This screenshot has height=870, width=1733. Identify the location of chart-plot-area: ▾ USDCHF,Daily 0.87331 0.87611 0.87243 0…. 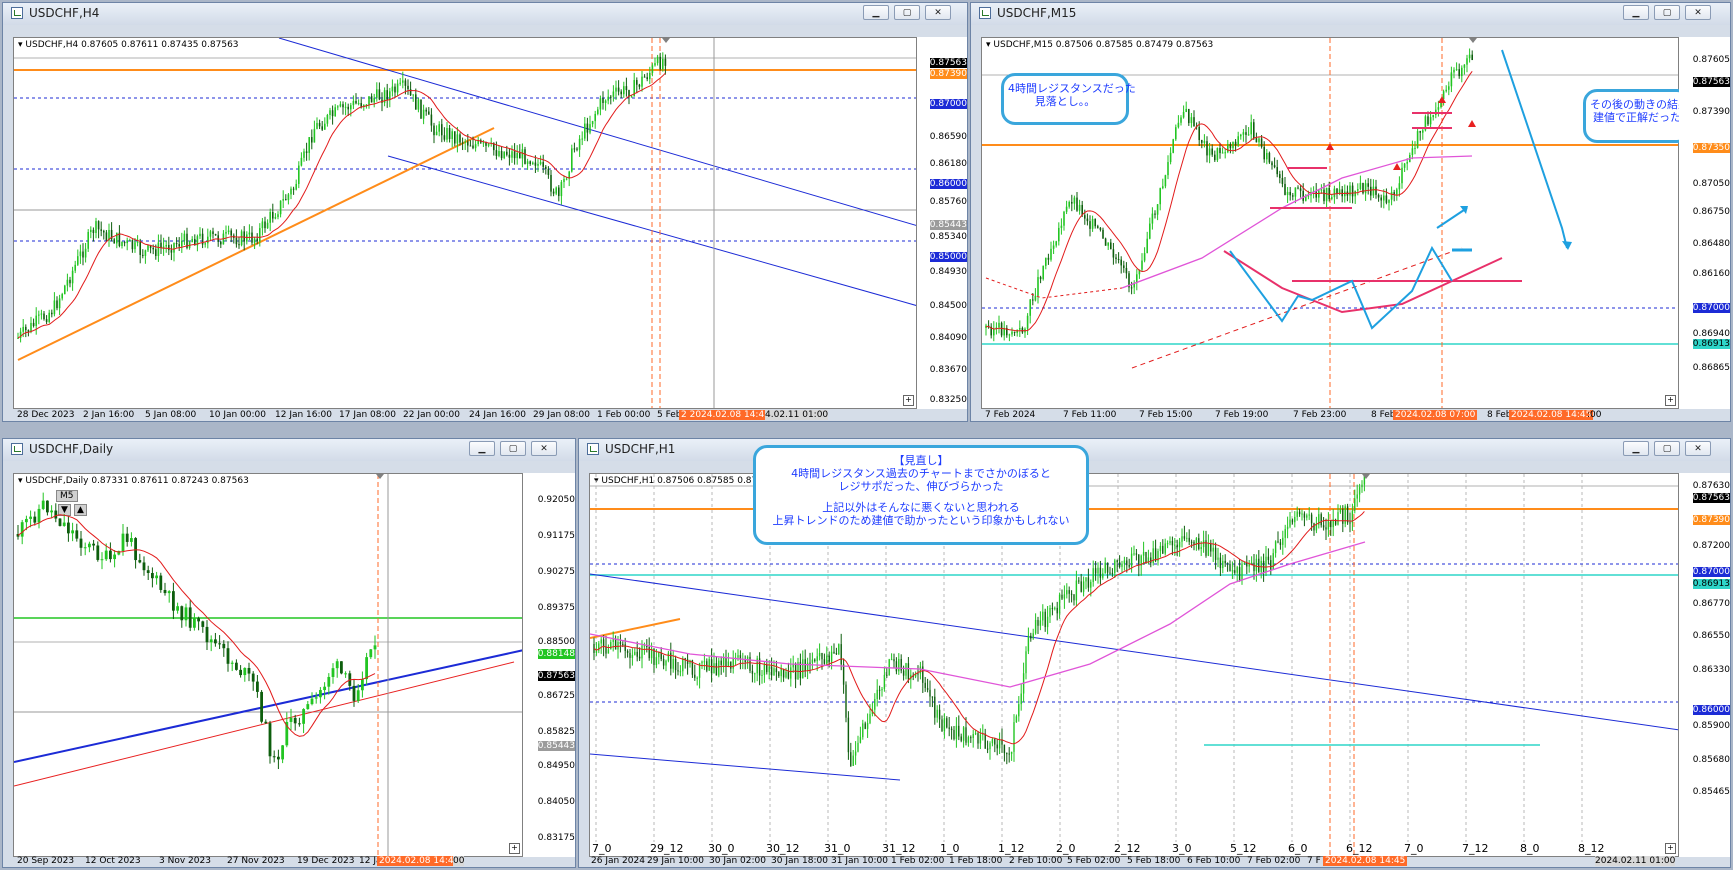
(268, 665).